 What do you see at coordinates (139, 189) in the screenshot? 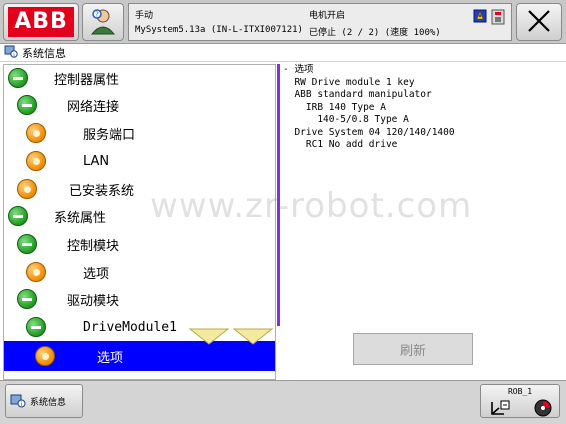
I see `tree-item-installed-systems: 已安装系统` at bounding box center [139, 189].